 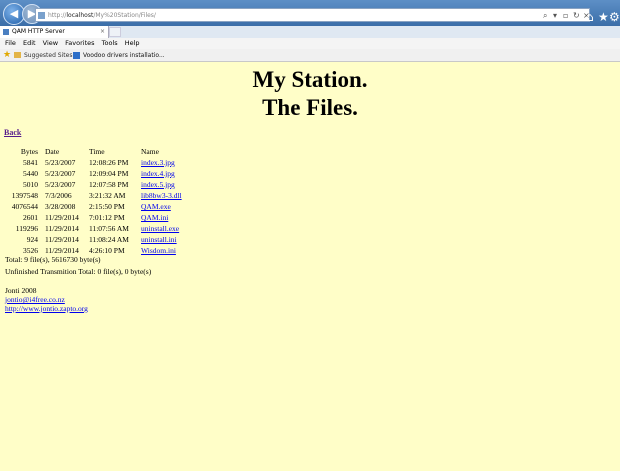 What do you see at coordinates (566, 15) in the screenshot?
I see `lock-icon: ▫` at bounding box center [566, 15].